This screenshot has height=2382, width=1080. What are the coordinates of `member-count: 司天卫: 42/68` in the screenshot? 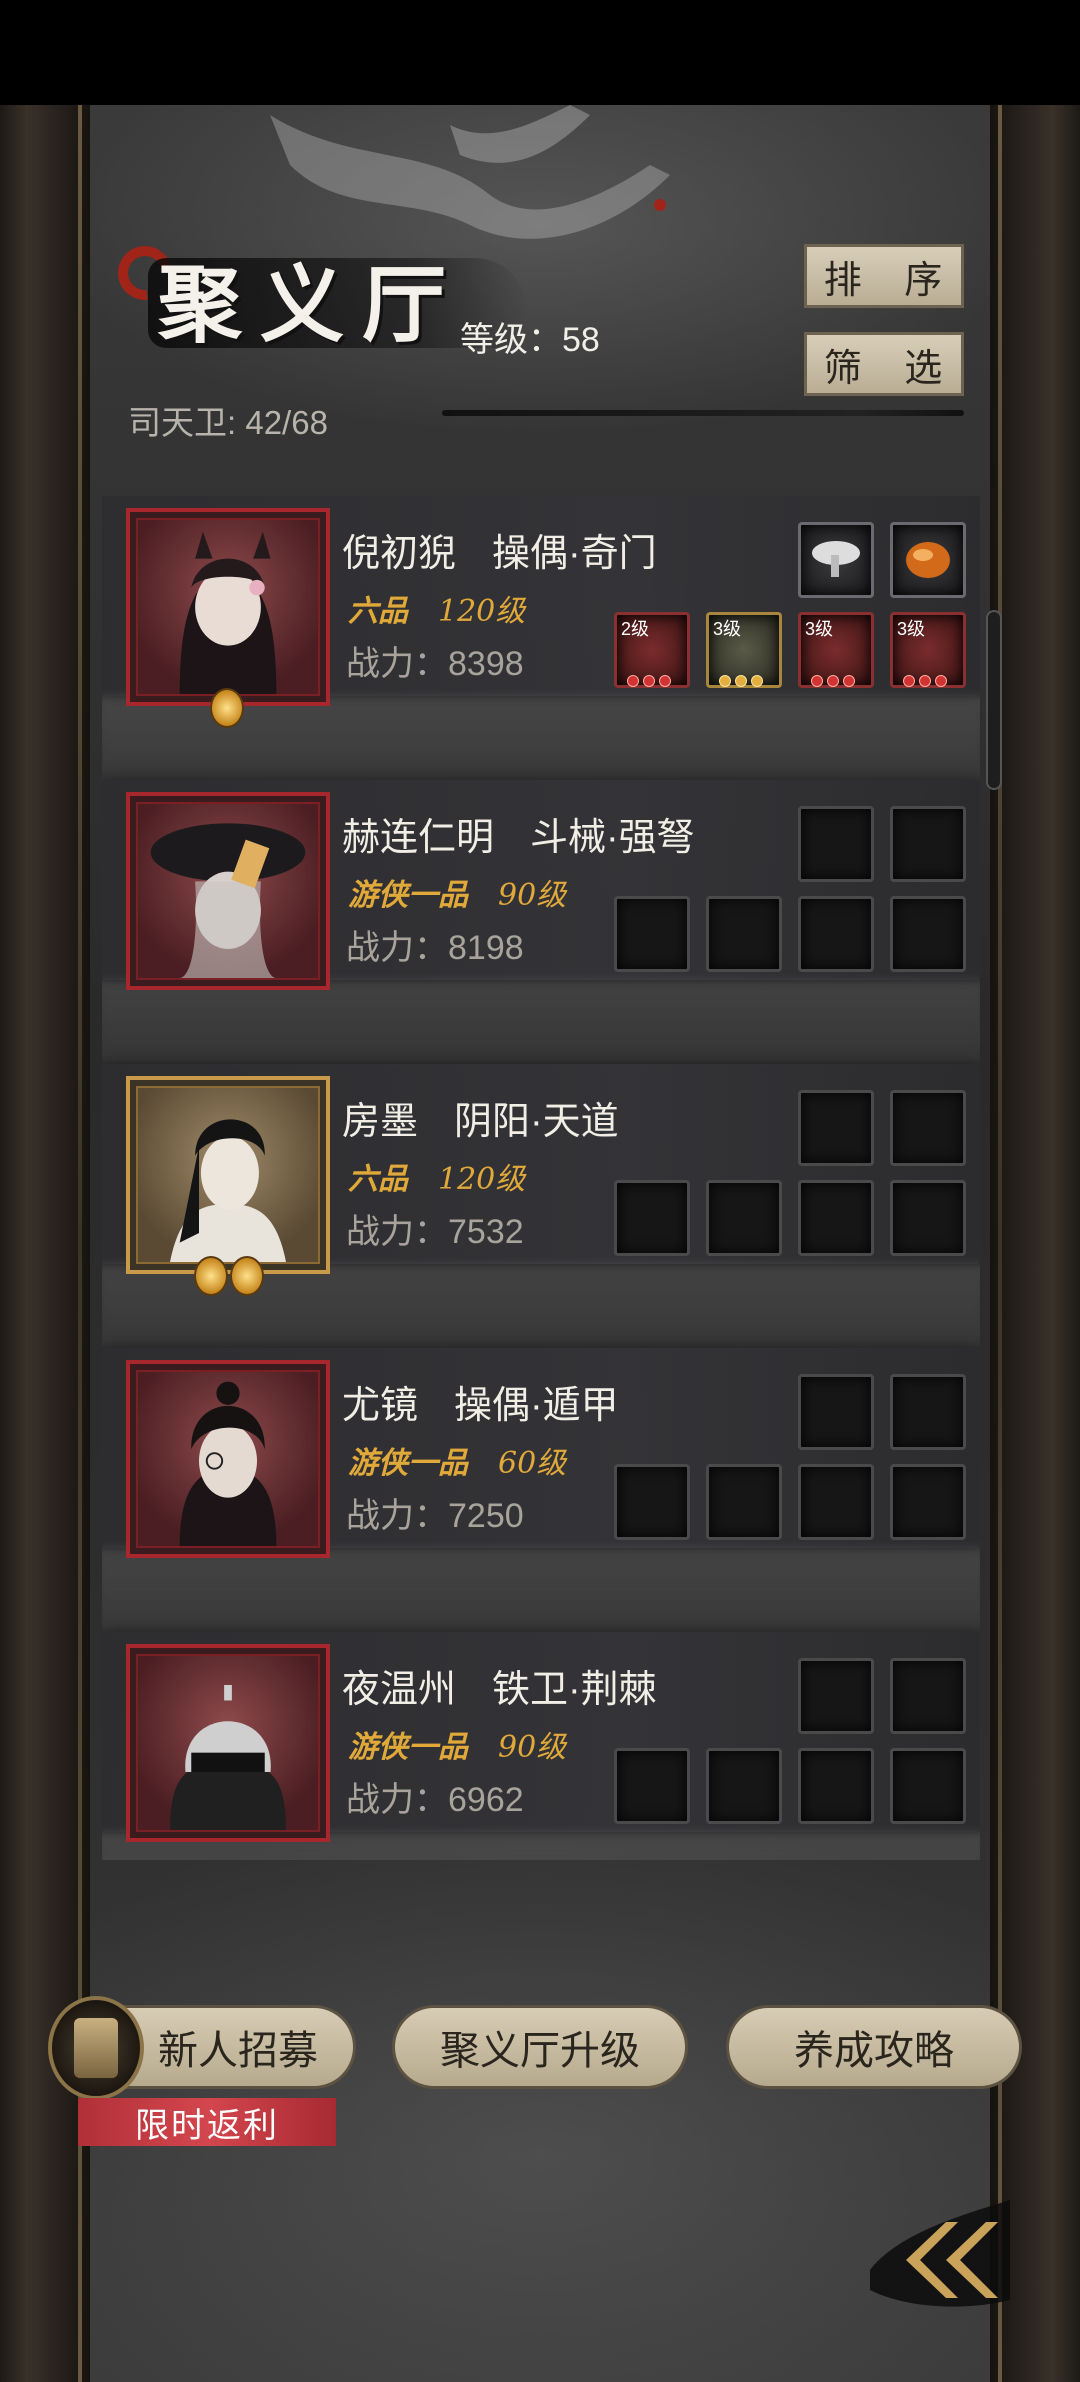 It's located at (228, 422).